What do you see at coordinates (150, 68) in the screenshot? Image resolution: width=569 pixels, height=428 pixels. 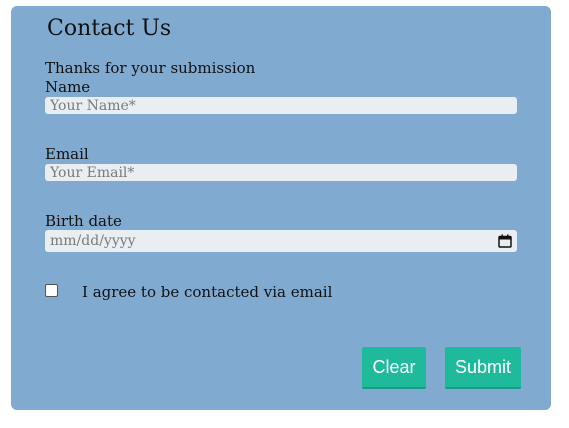 I see `submission-message: Thanks for your submission` at bounding box center [150, 68].